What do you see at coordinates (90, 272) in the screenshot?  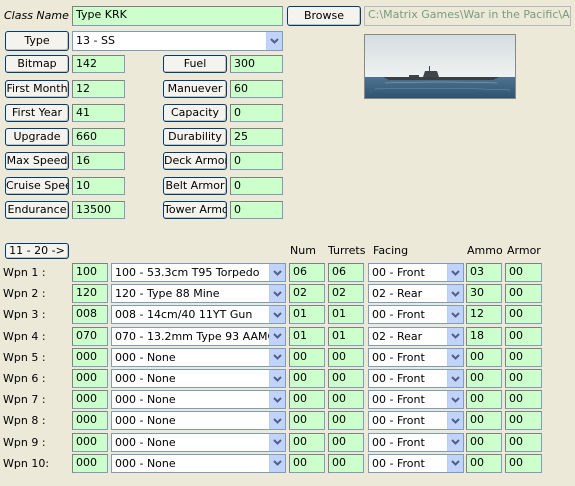 I see `weapon-id-field: 100` at bounding box center [90, 272].